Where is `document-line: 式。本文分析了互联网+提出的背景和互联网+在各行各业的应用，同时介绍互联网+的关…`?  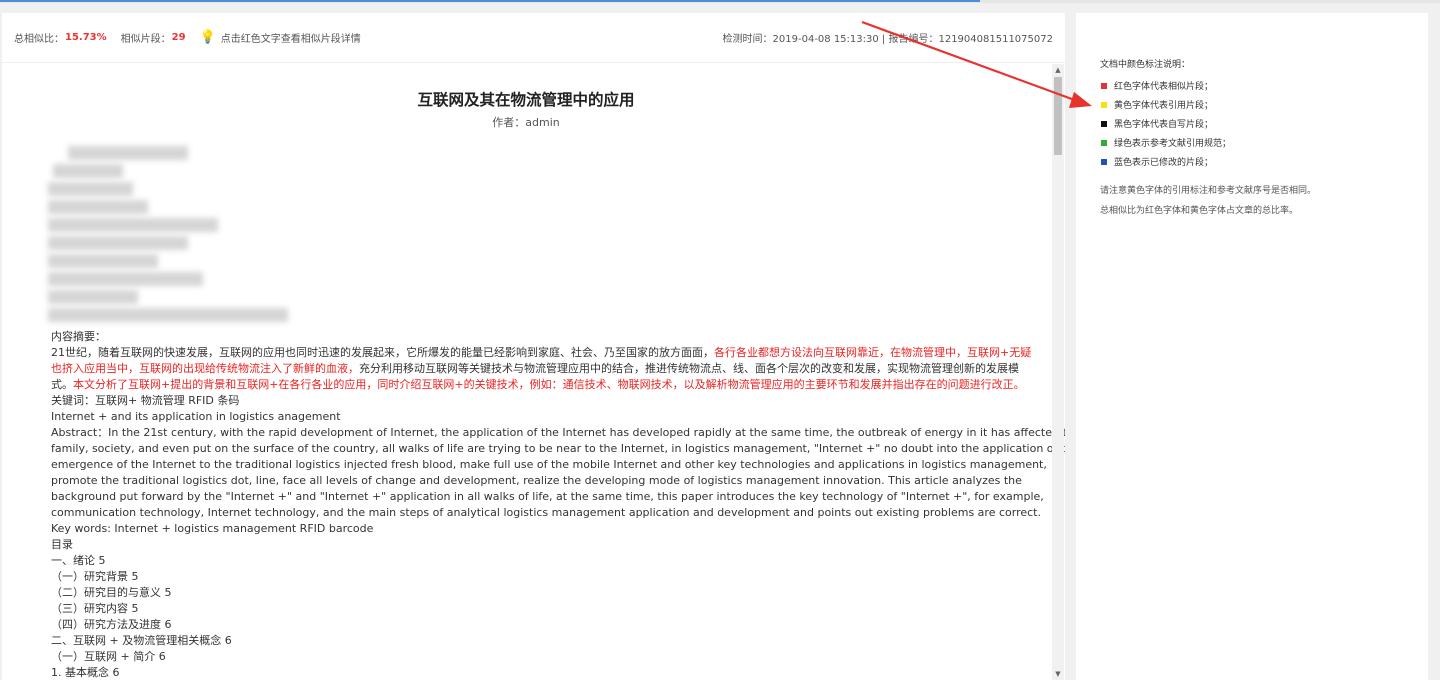
document-line: 式。本文分析了互联网+提出的背景和互联网+在各行各业的应用，同时介绍互联网+的关… is located at coordinates (538, 385).